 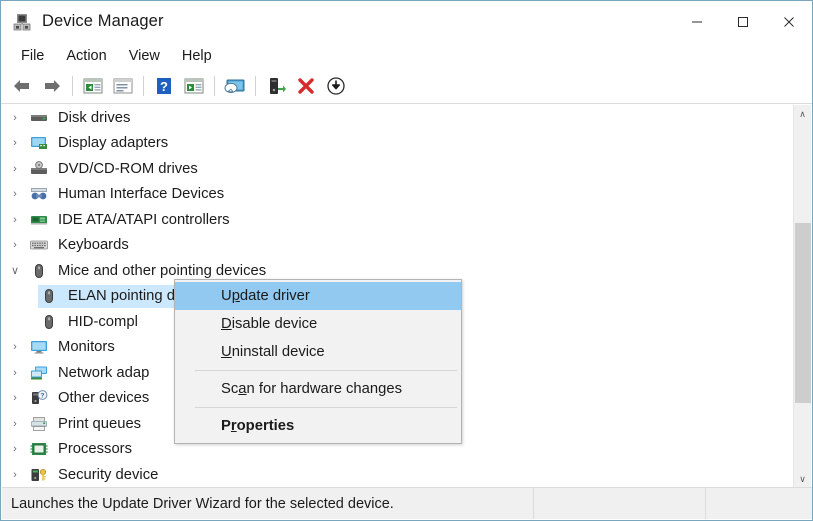 I want to click on tree-item-content: Print queues, so click(x=87, y=423).